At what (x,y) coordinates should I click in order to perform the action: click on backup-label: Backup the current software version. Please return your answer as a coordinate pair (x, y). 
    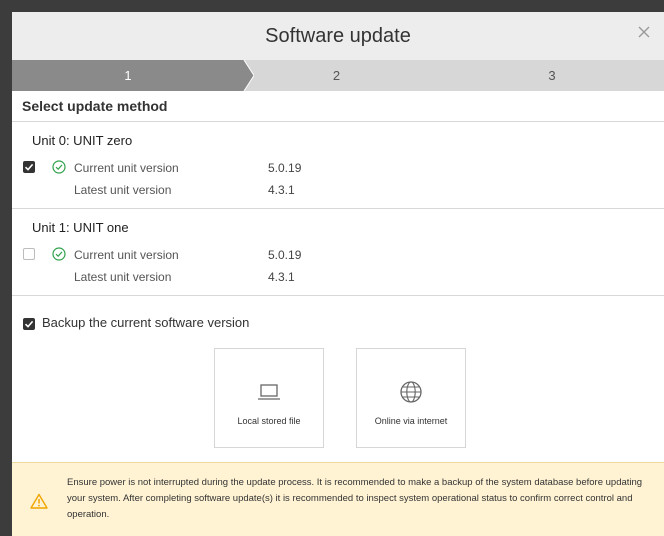
    Looking at the image, I should click on (145, 322).